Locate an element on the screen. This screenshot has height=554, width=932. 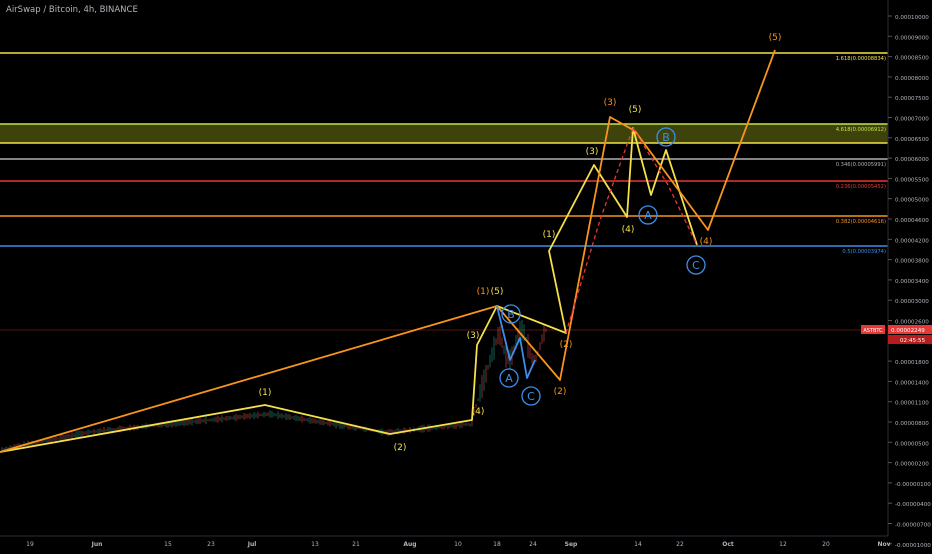
y-tick-label: 0.00008000 is located at coordinates (912, 79).